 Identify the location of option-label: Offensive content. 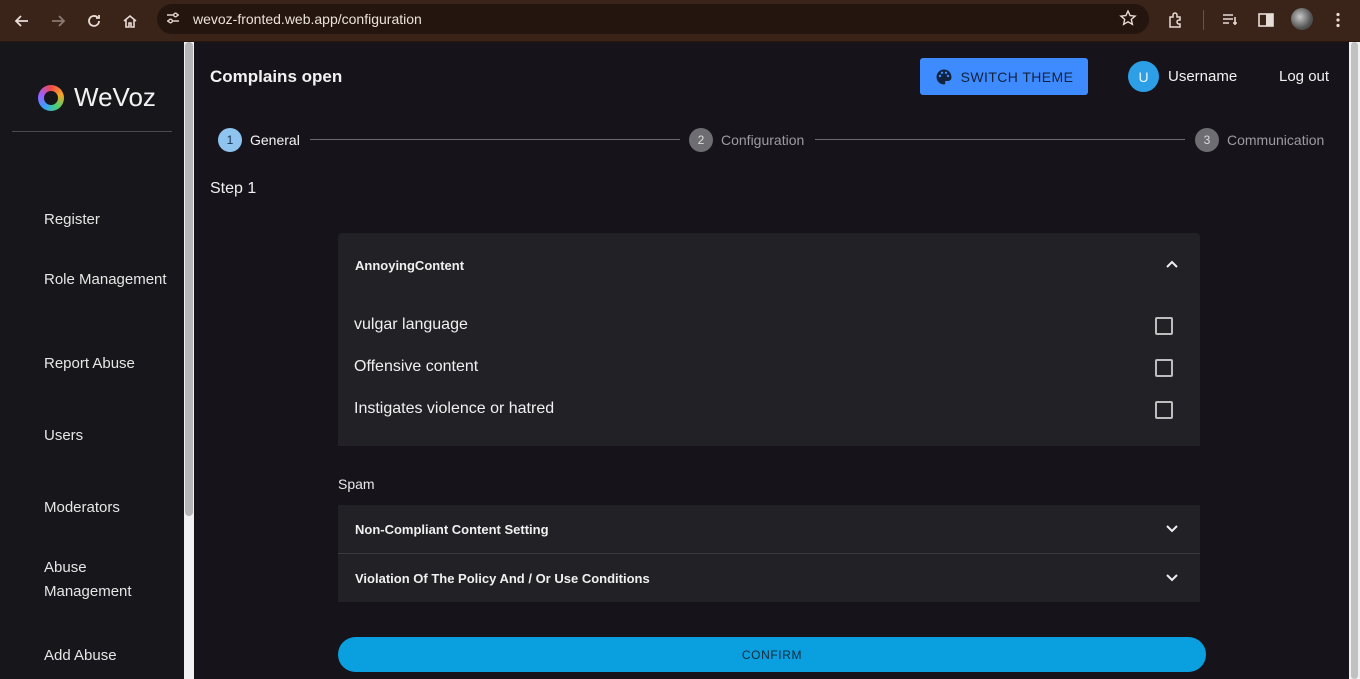
(416, 366).